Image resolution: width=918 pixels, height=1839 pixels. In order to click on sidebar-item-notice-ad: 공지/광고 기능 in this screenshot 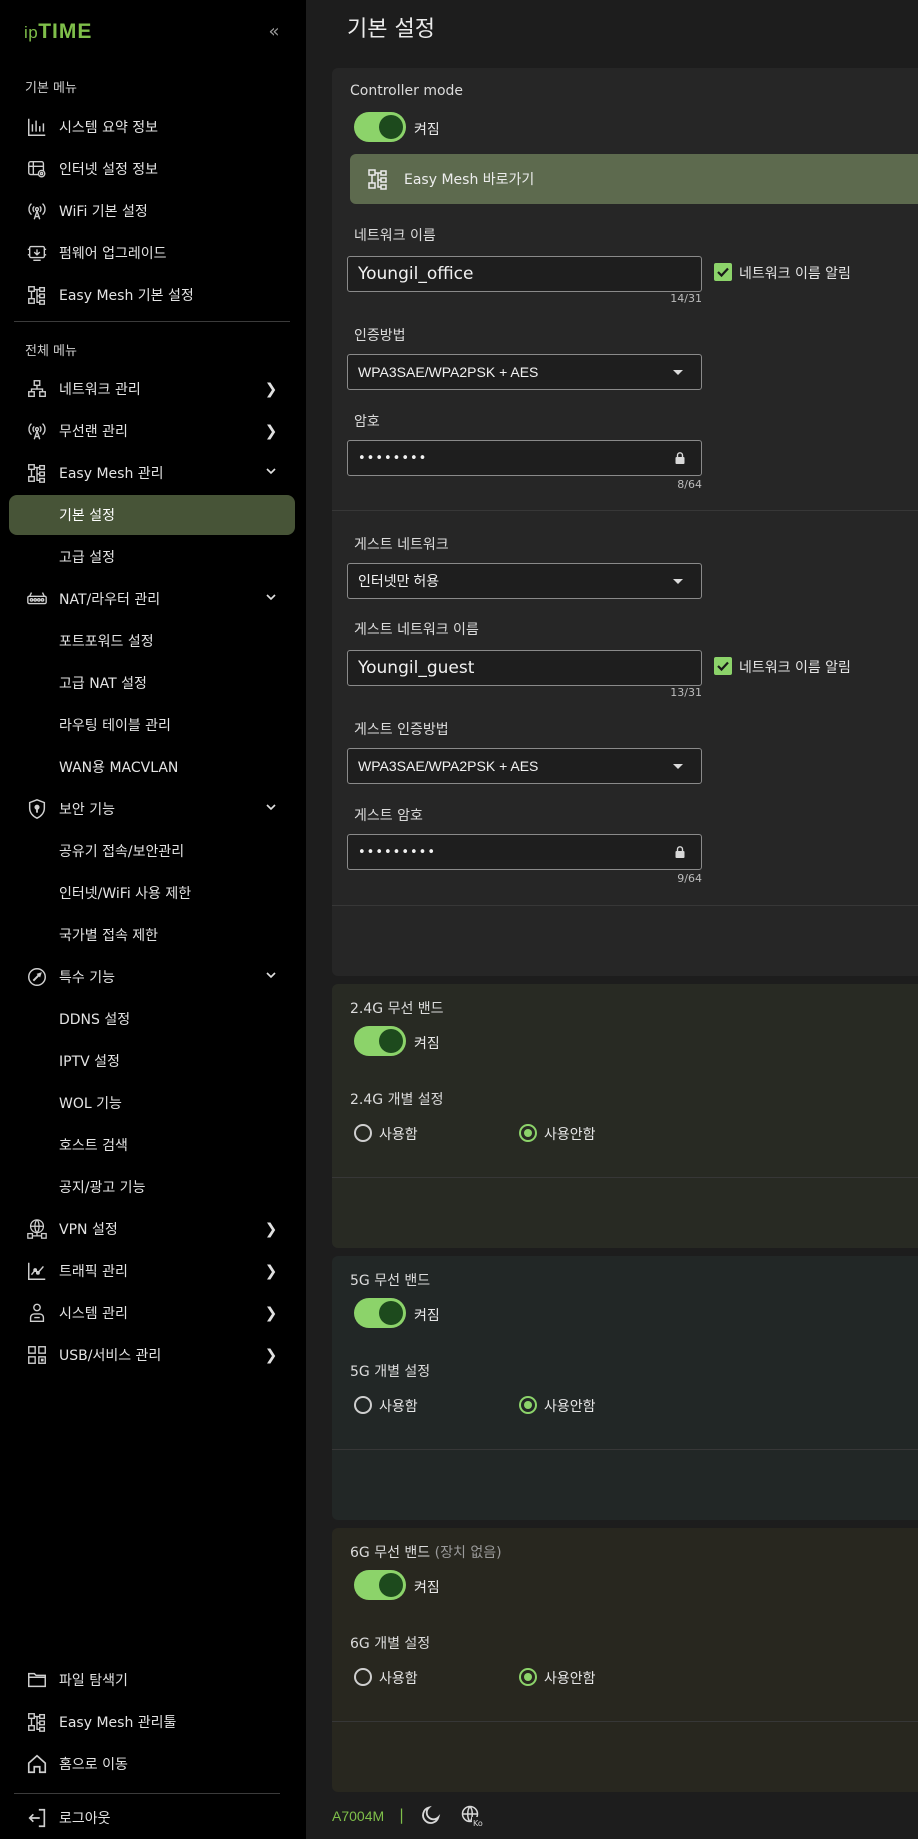, I will do `click(152, 1187)`.